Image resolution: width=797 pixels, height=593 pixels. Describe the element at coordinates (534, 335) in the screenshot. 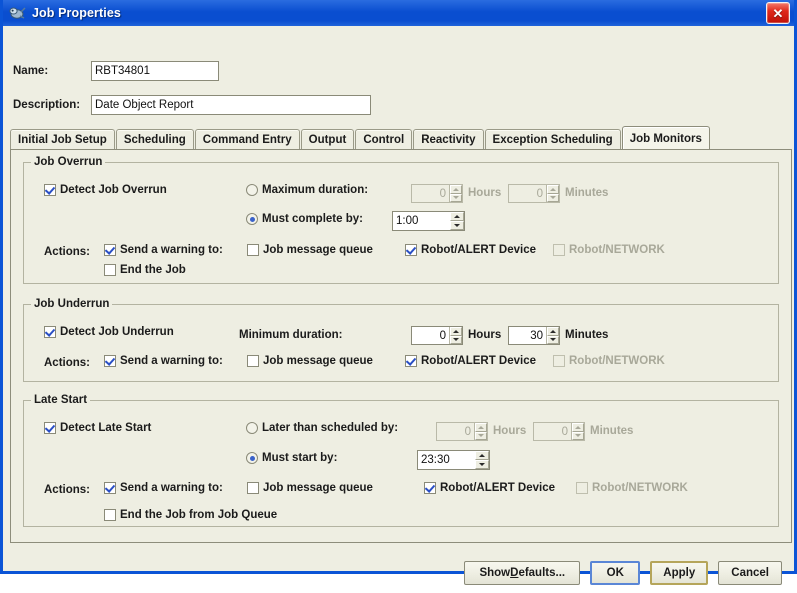

I see `underrun-min-minutes-spinner: 30` at that location.